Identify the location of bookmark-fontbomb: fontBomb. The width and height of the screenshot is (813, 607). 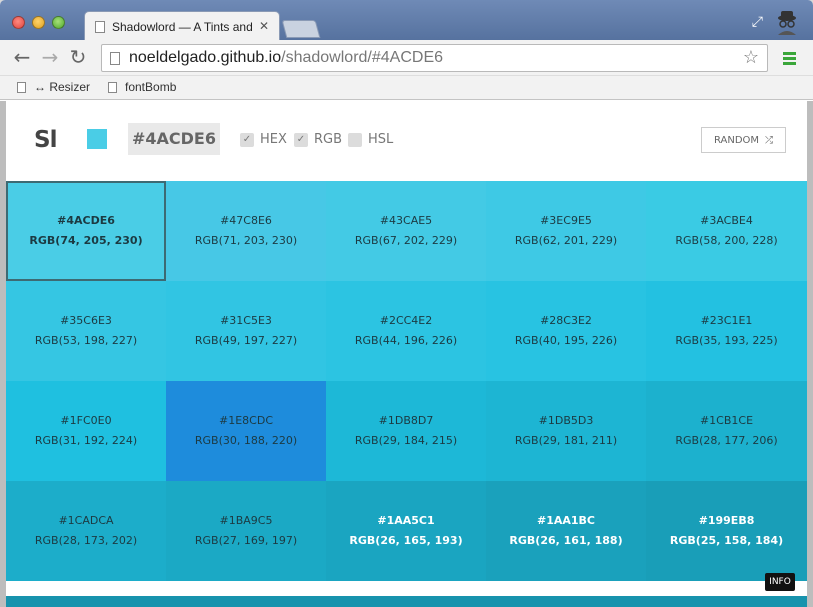
(142, 87).